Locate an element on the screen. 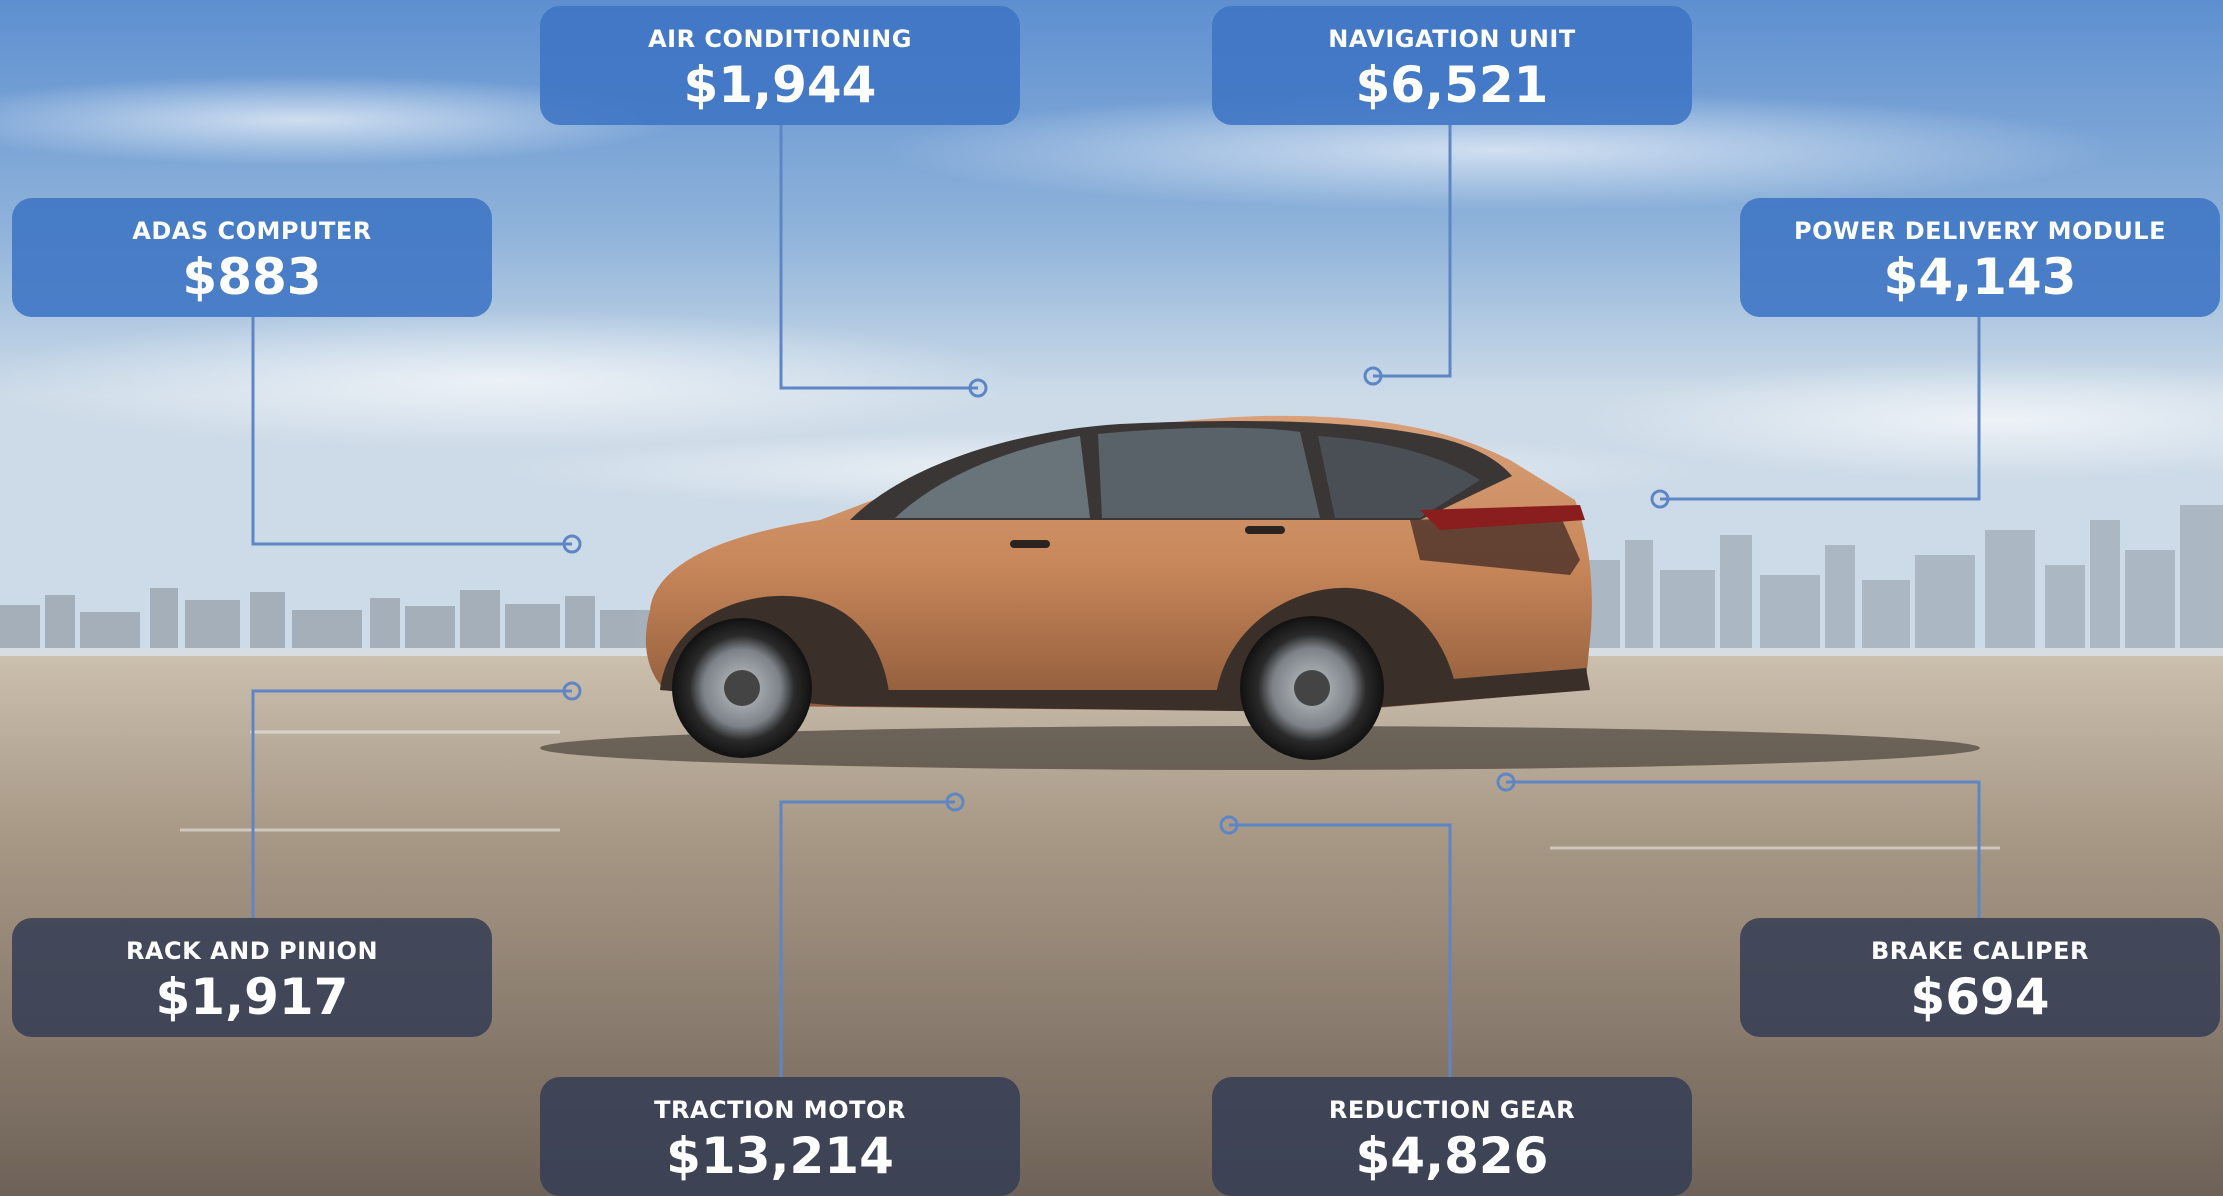 This screenshot has height=1196, width=2223. rack-and-pinion-label: RACK AND PINION is located at coordinates (252, 951).